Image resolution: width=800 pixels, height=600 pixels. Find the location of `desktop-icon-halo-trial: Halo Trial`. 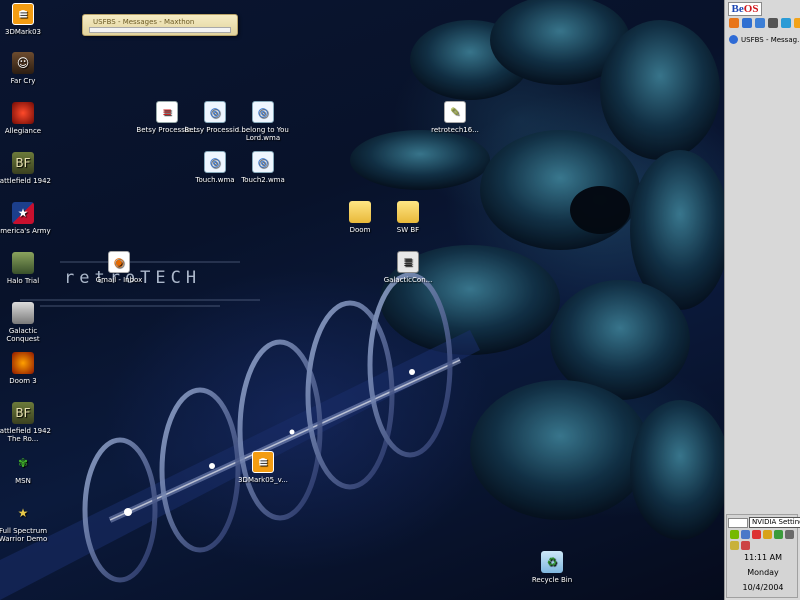

desktop-icon-halo-trial: Halo Trial is located at coordinates (27, 268).